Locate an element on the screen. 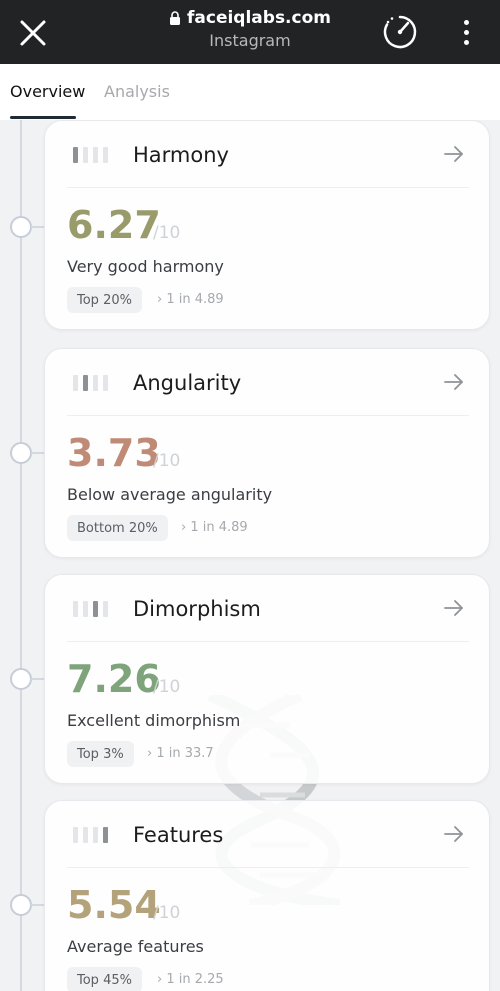 The image size is (500, 991). score-description: Below average angularity is located at coordinates (170, 494).